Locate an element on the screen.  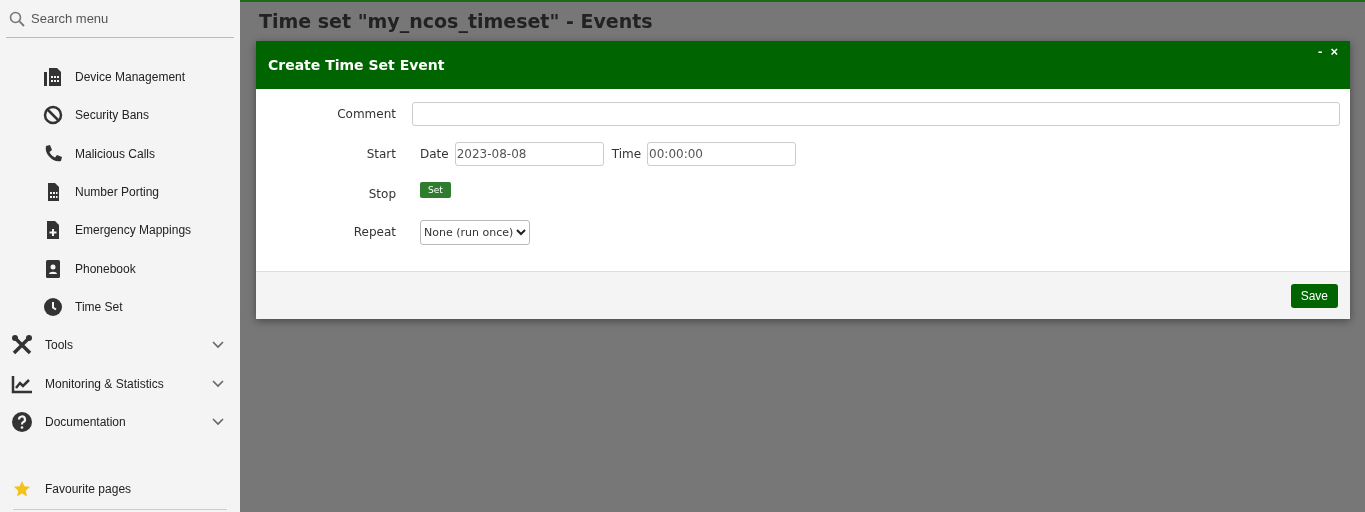
menu-item: Emergency Mappings is located at coordinates (121, 230).